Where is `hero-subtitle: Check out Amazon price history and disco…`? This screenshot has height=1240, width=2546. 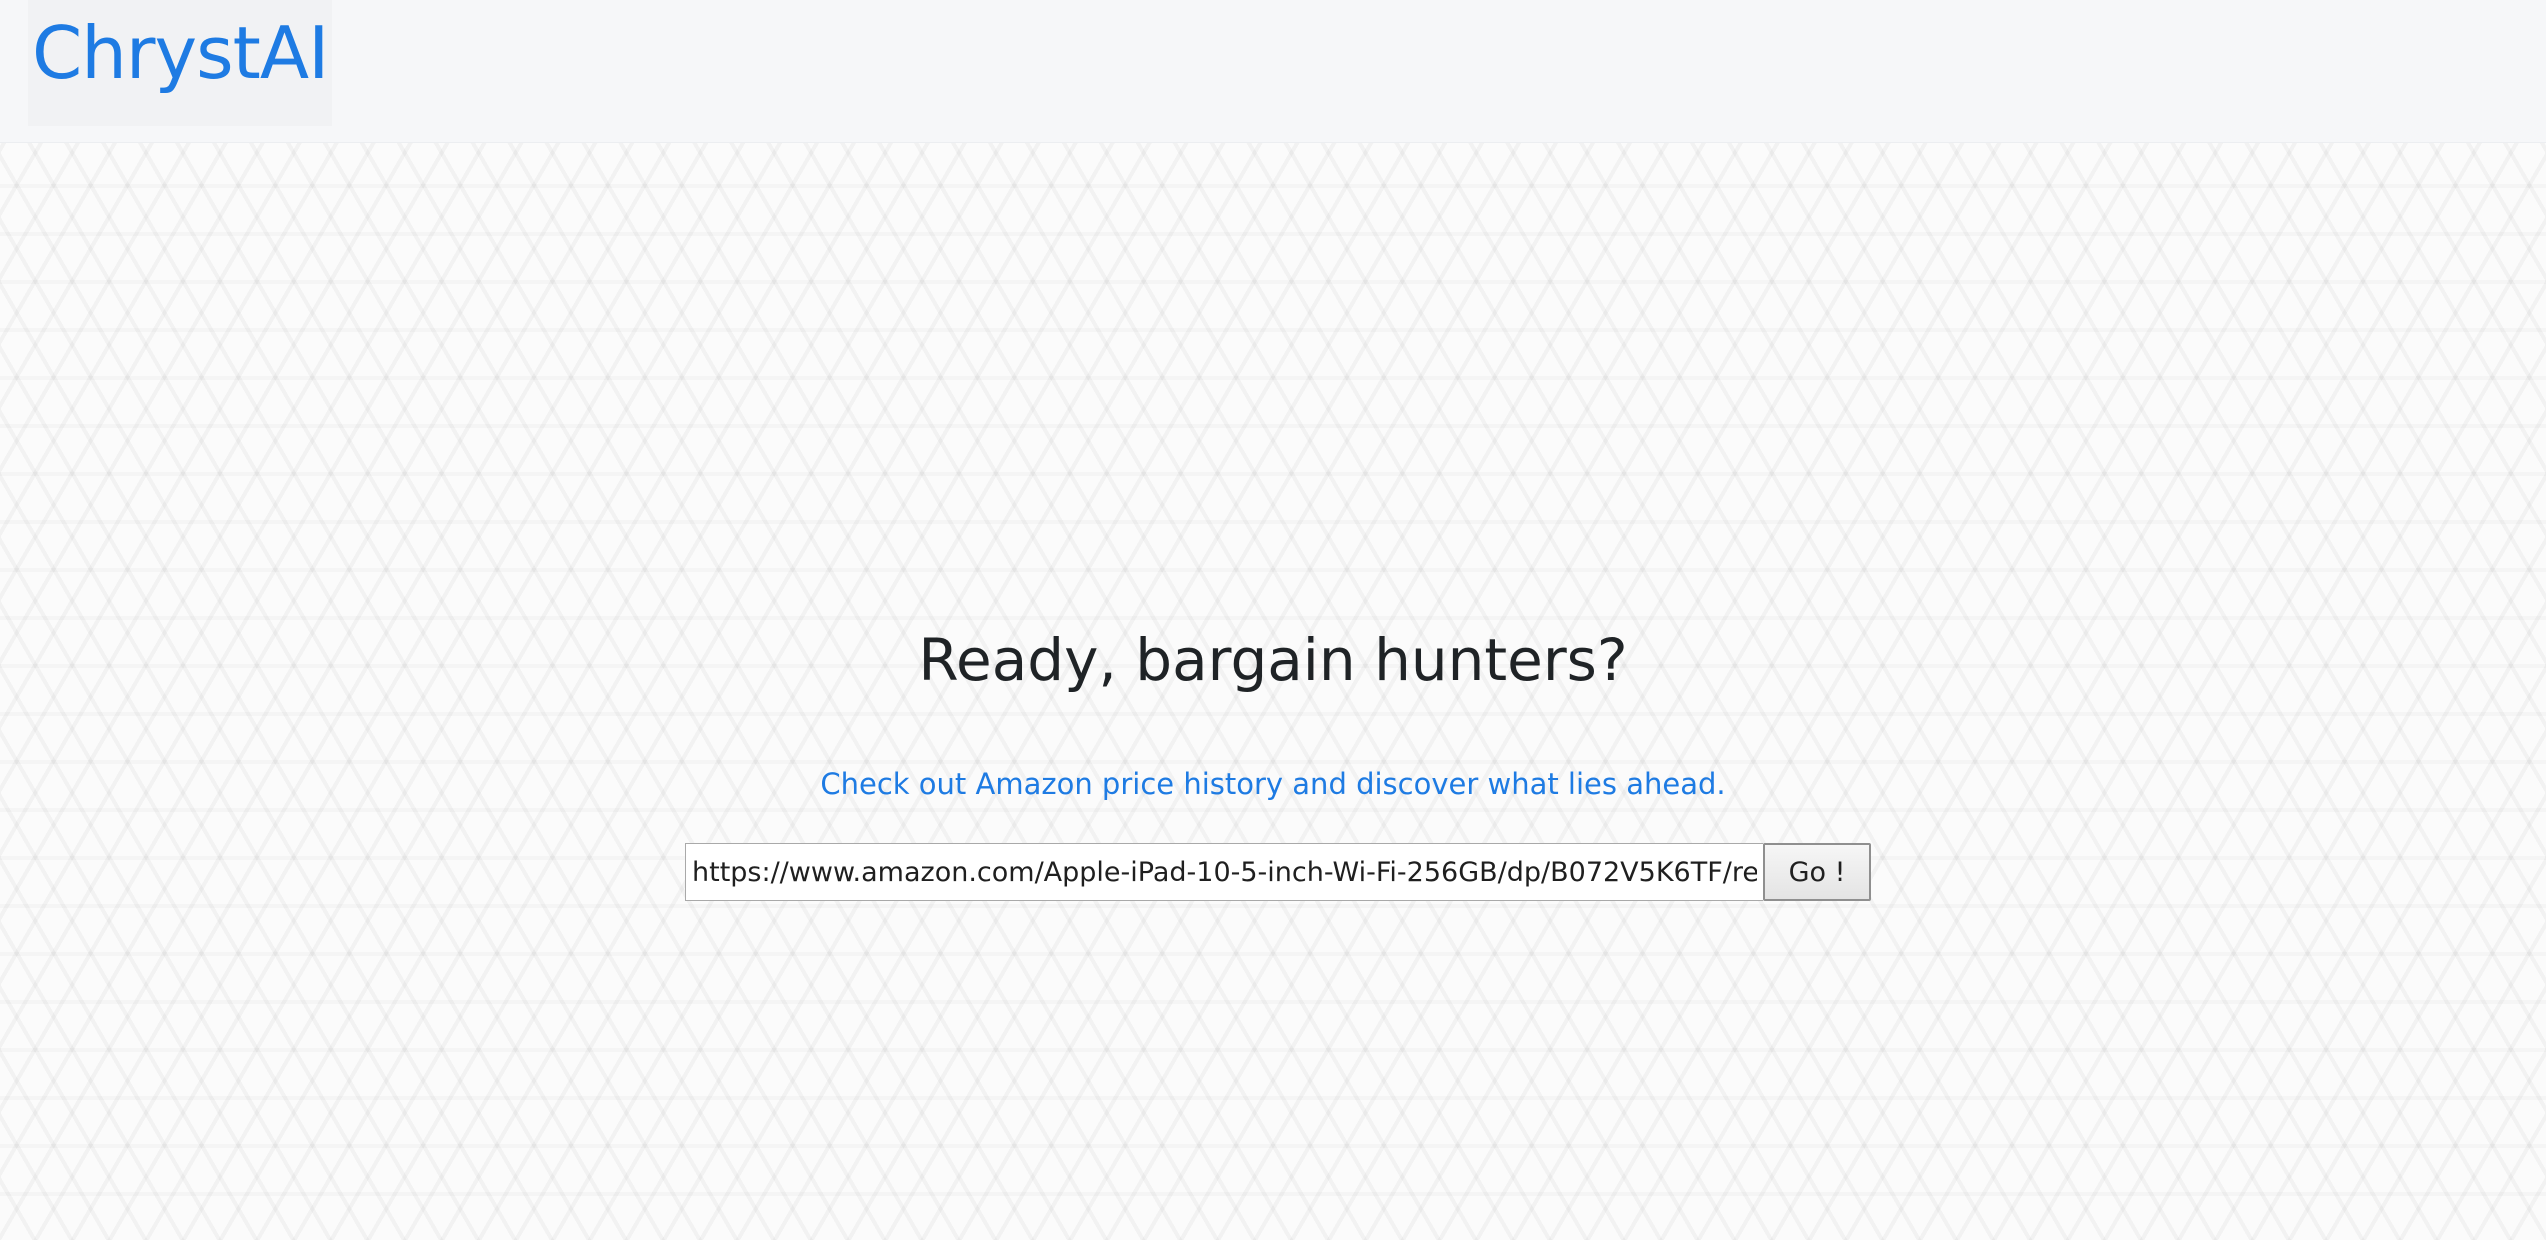
hero-subtitle: Check out Amazon price history and disco… is located at coordinates (1273, 784).